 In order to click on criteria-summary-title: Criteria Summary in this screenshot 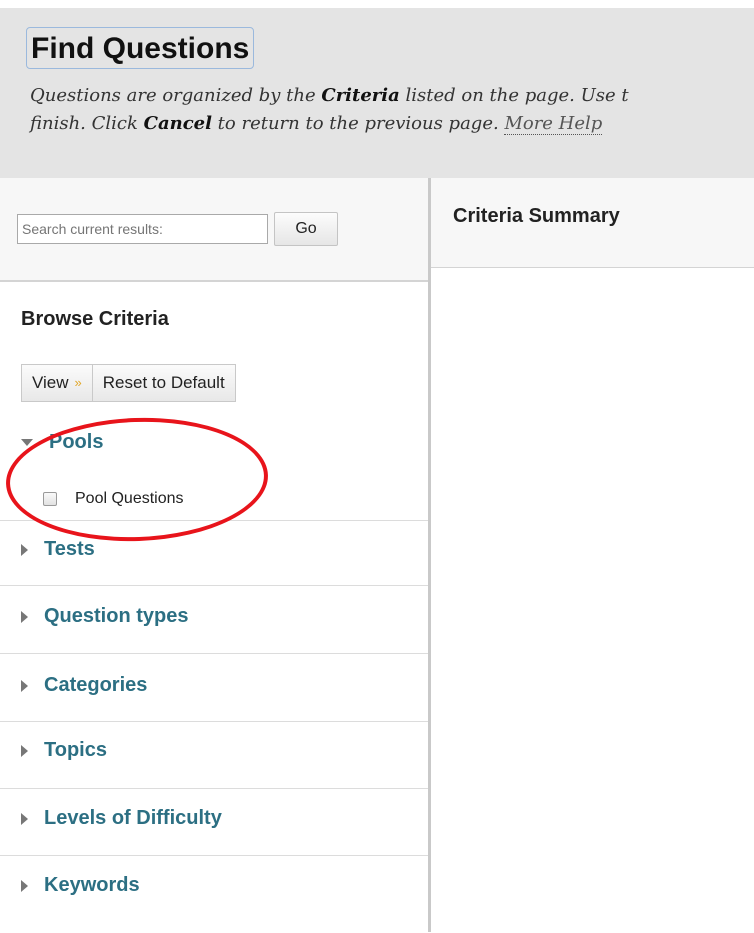, I will do `click(536, 216)`.